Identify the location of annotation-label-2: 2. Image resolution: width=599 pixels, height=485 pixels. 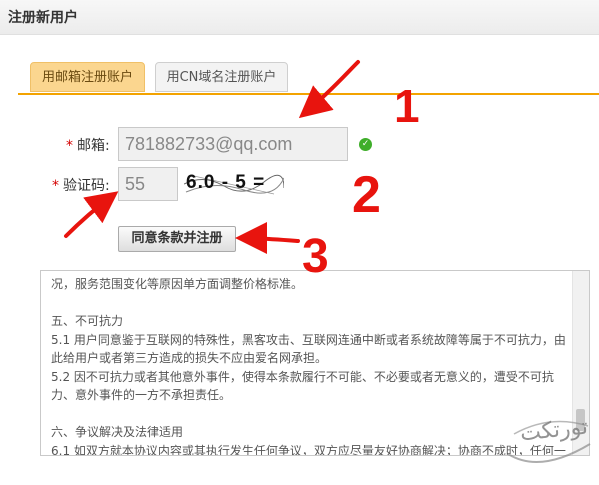
(366, 195).